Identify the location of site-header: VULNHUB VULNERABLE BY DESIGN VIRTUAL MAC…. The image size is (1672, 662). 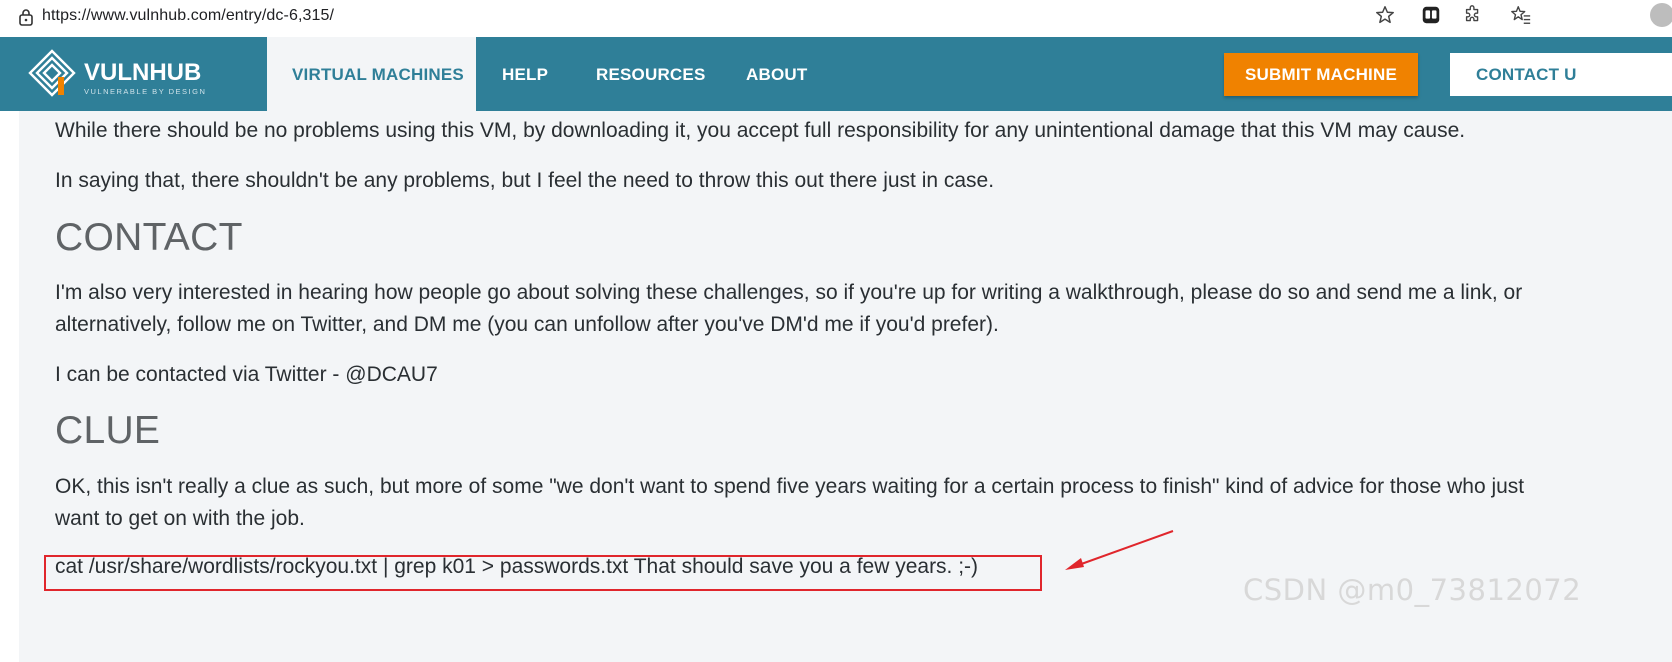
(836, 74).